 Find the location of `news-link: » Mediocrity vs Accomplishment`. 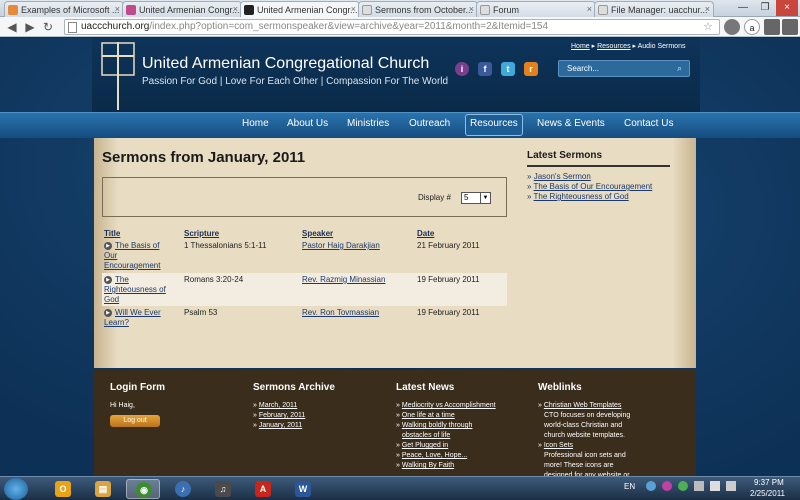

news-link: » Mediocrity vs Accomplishment is located at coordinates (446, 406).